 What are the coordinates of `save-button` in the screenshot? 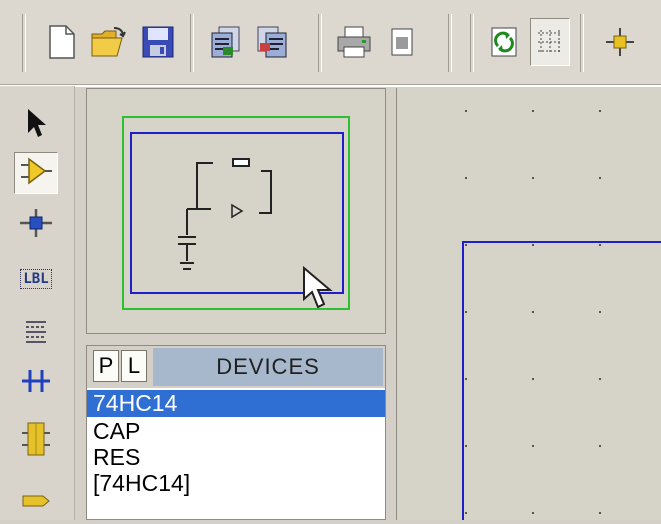 It's located at (158, 42).